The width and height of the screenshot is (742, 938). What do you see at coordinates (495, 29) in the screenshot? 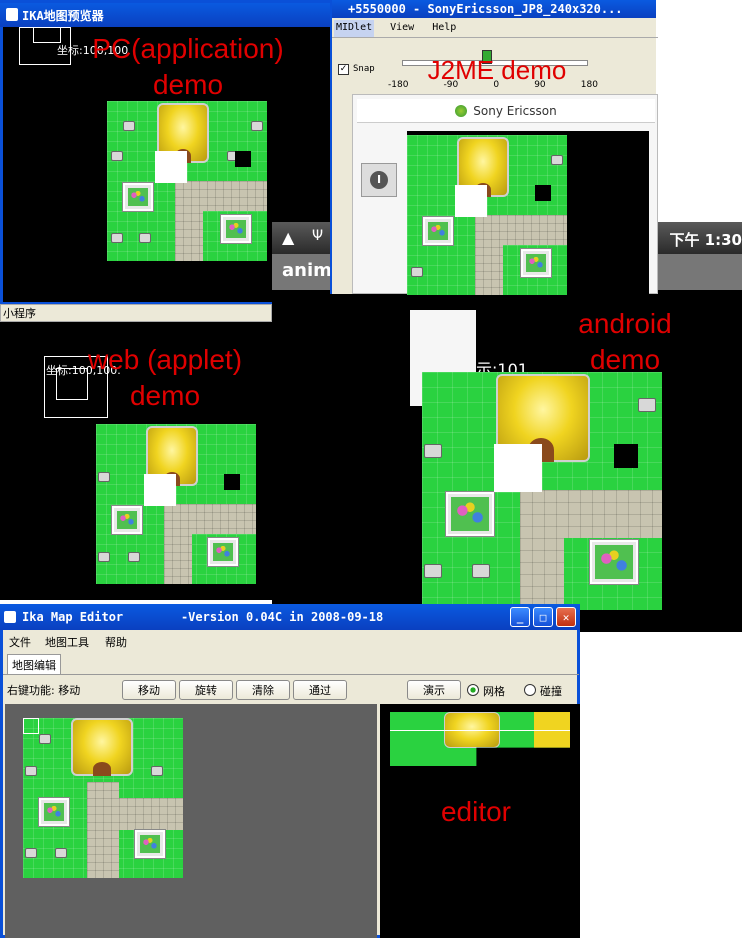
I see `j2me-menubar: MIDlet View Help` at bounding box center [495, 29].